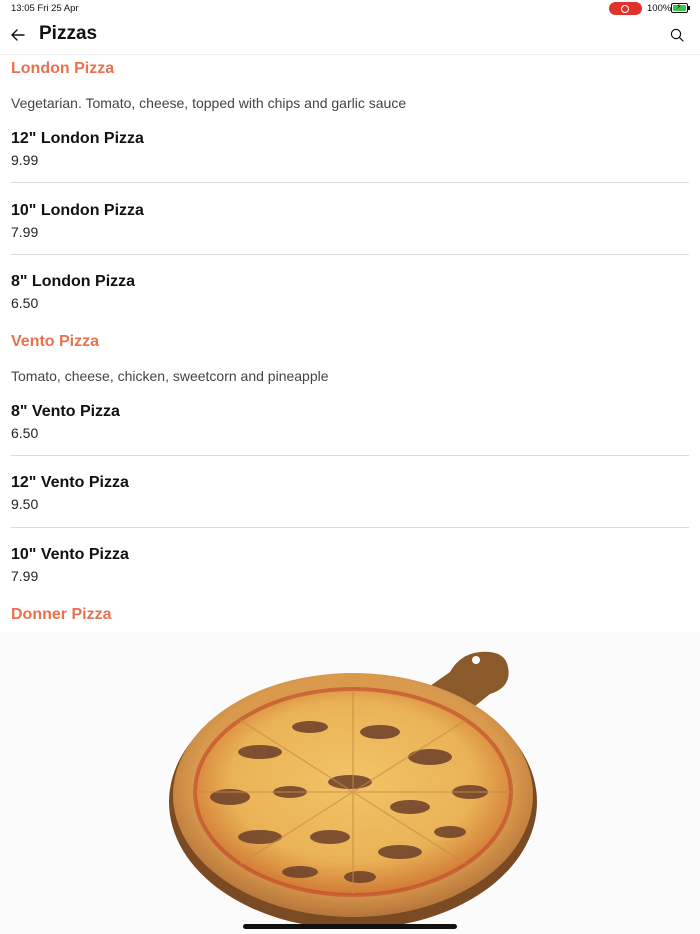 The width and height of the screenshot is (700, 934). I want to click on item-name: 12" Vento Pizza, so click(70, 482).